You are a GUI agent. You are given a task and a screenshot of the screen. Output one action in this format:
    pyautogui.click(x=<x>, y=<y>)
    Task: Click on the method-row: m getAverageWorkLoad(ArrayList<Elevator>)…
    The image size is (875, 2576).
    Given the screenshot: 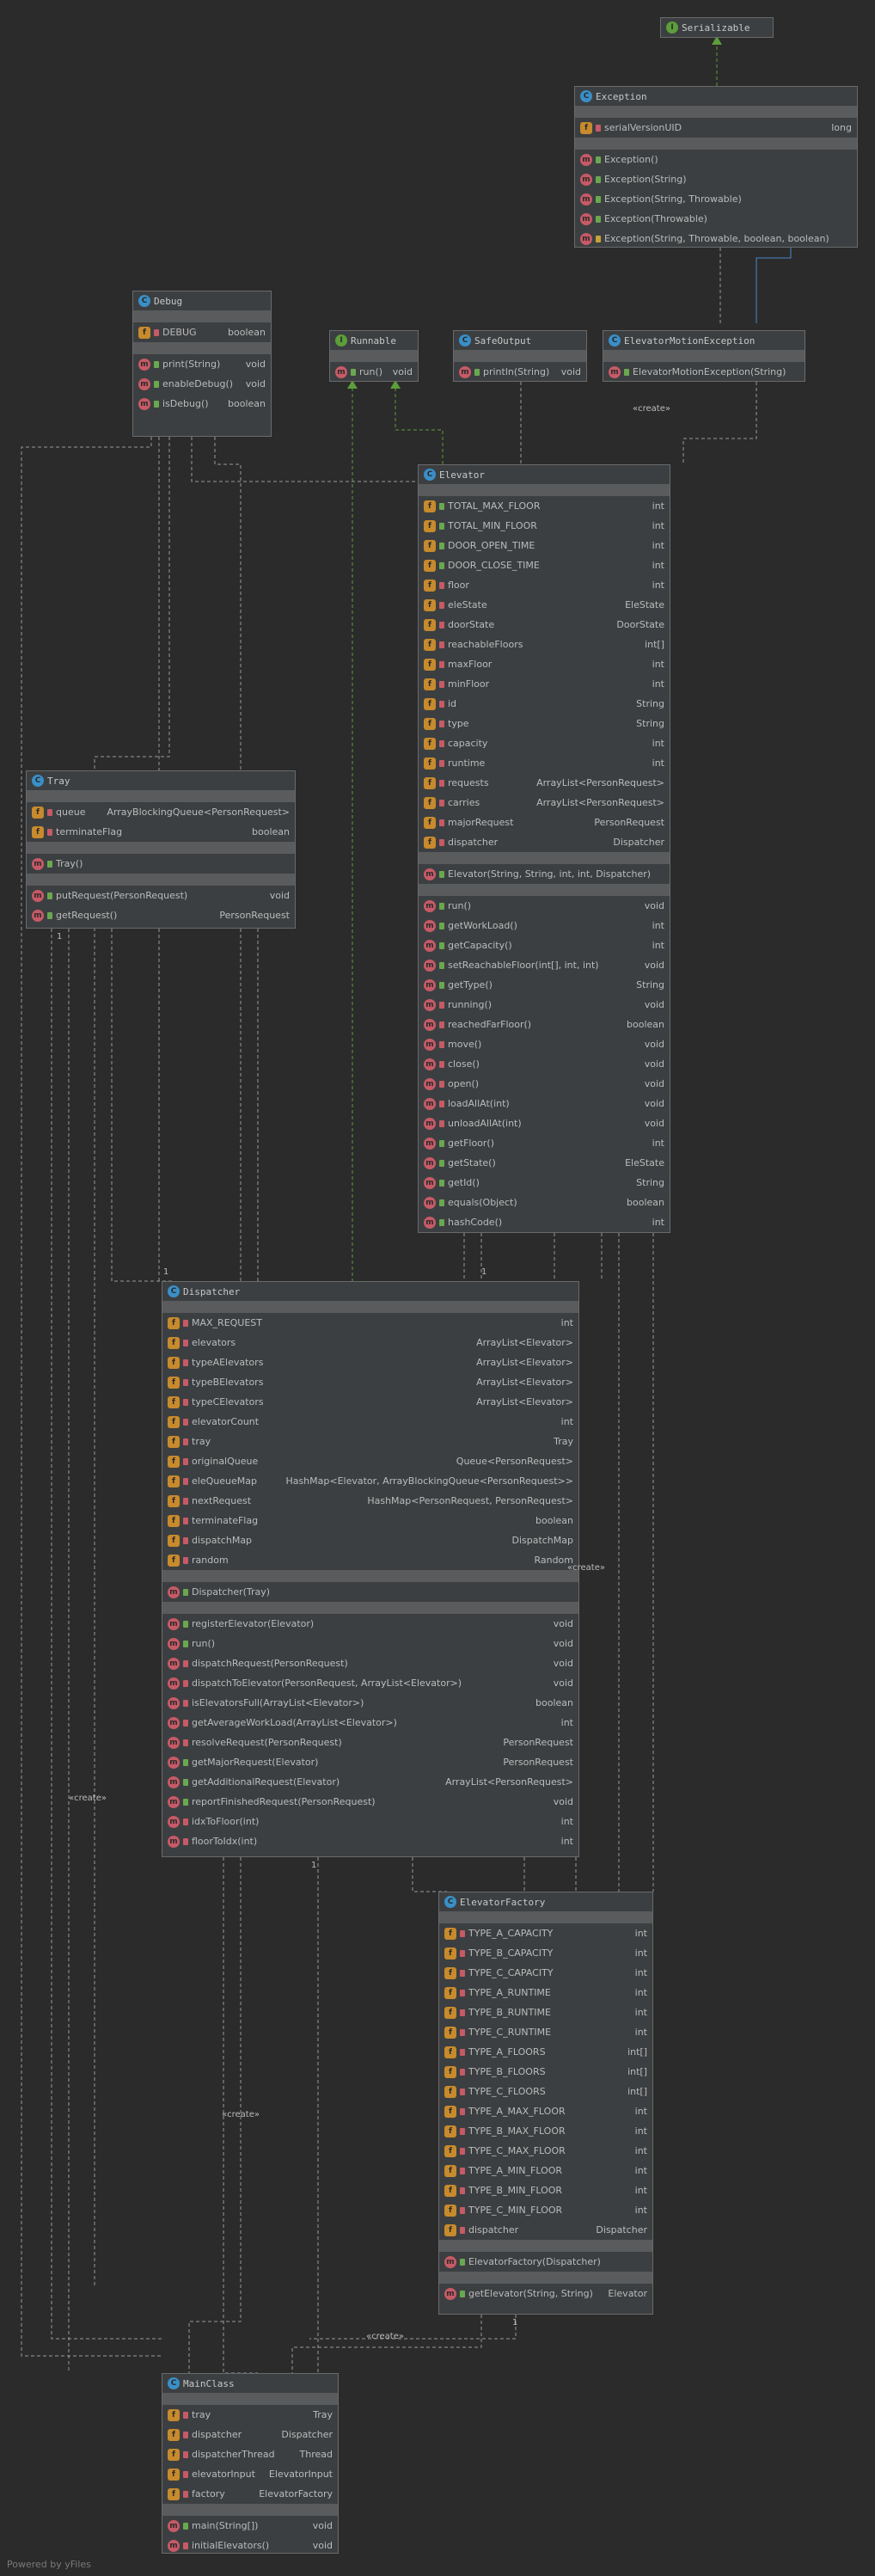 What is the action you would take?
    pyautogui.click(x=370, y=1723)
    